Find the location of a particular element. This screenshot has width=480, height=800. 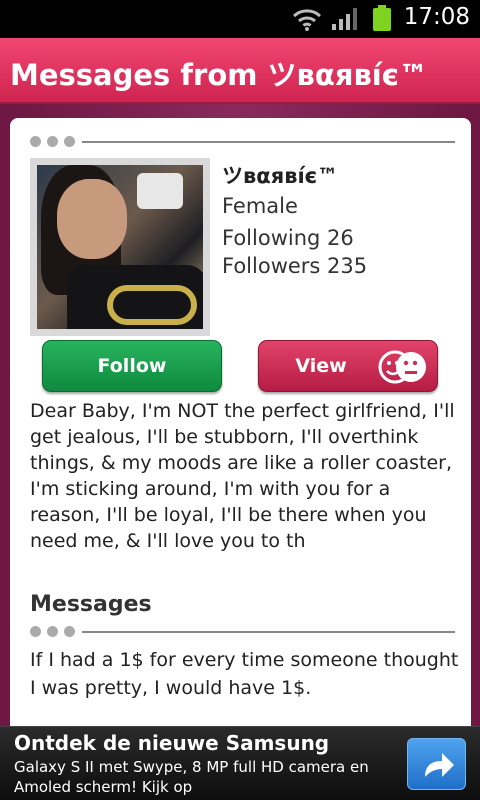

profile-photo is located at coordinates (120, 247).